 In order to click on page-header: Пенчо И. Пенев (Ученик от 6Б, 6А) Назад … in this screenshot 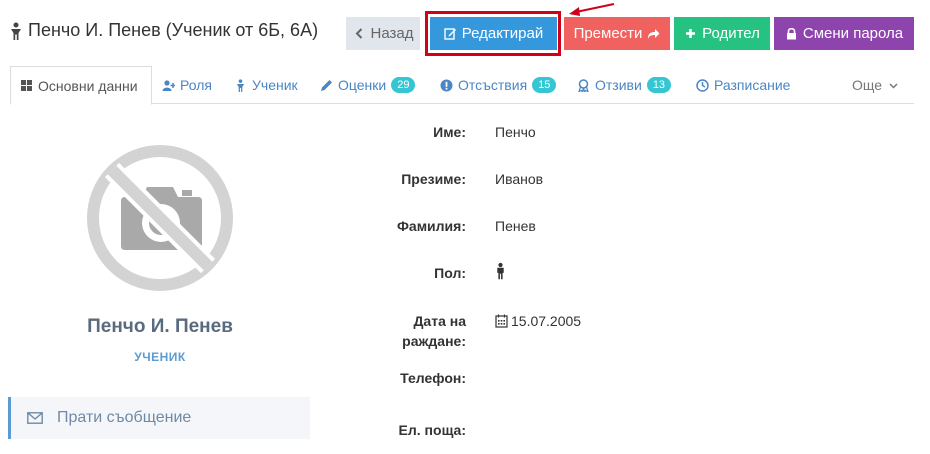, I will do `click(465, 30)`.